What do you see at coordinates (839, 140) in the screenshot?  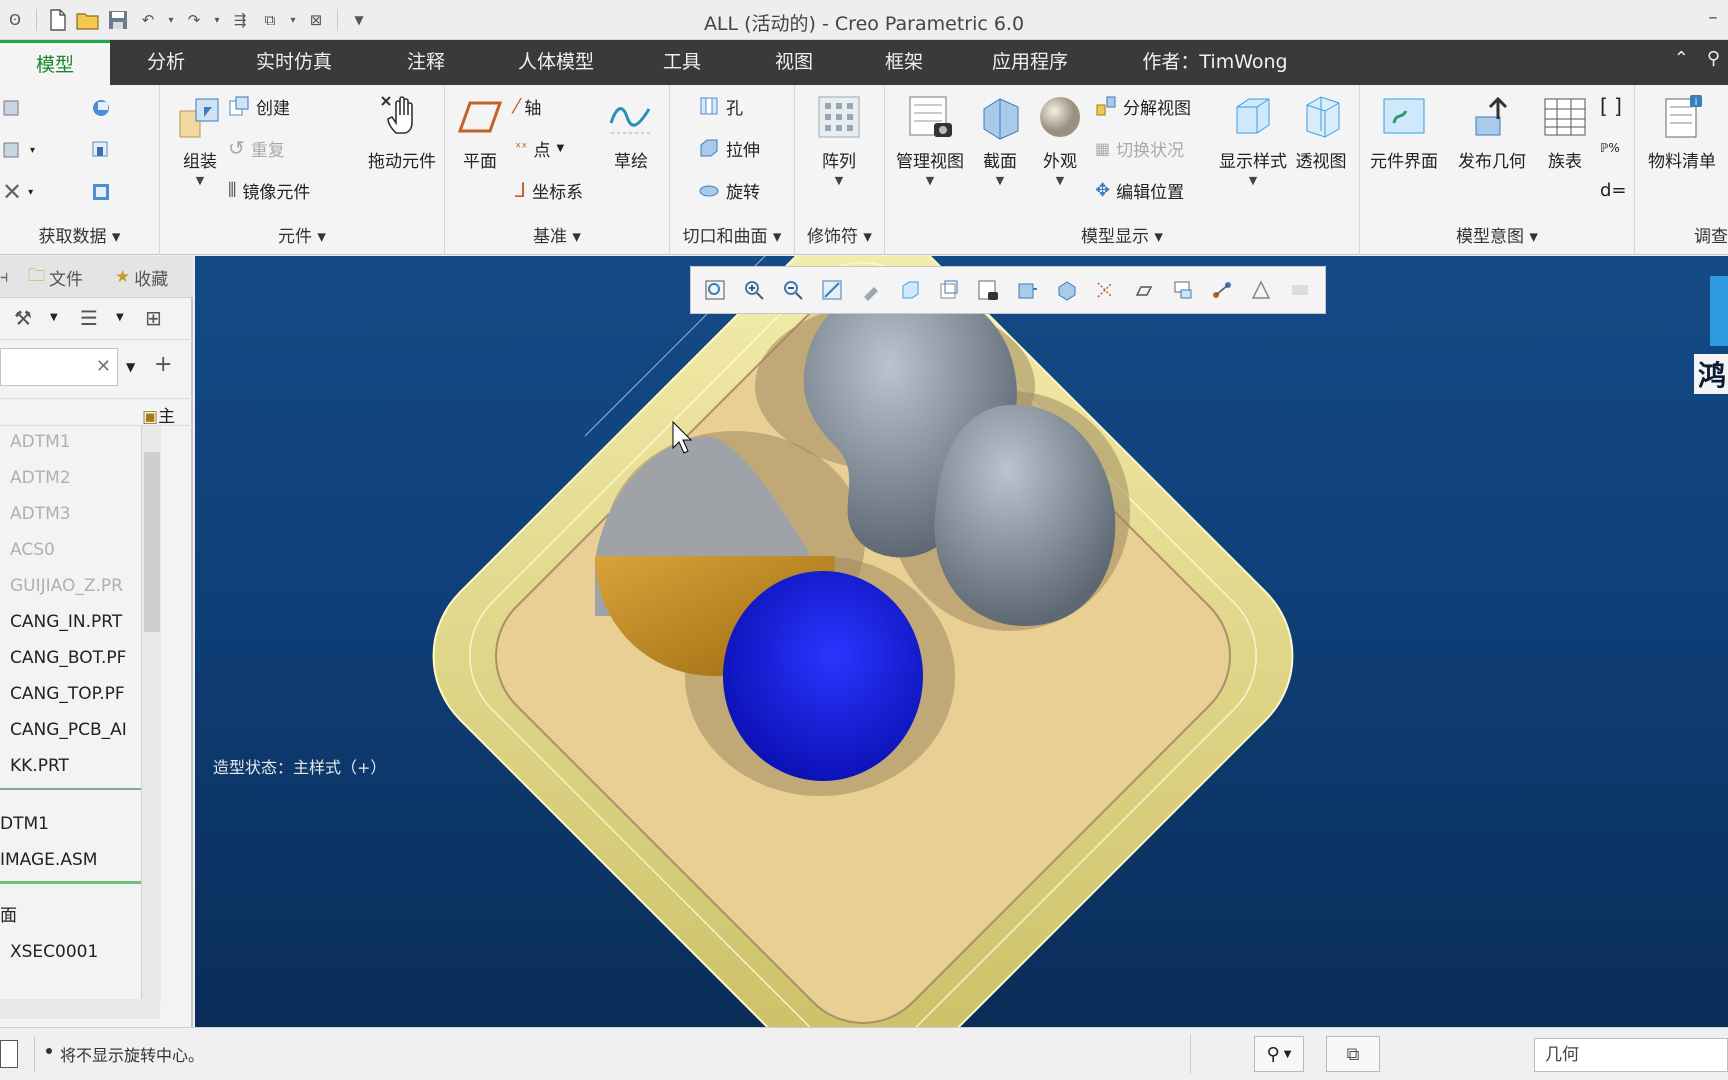 I see `pattern-button: 阵列 ▼` at bounding box center [839, 140].